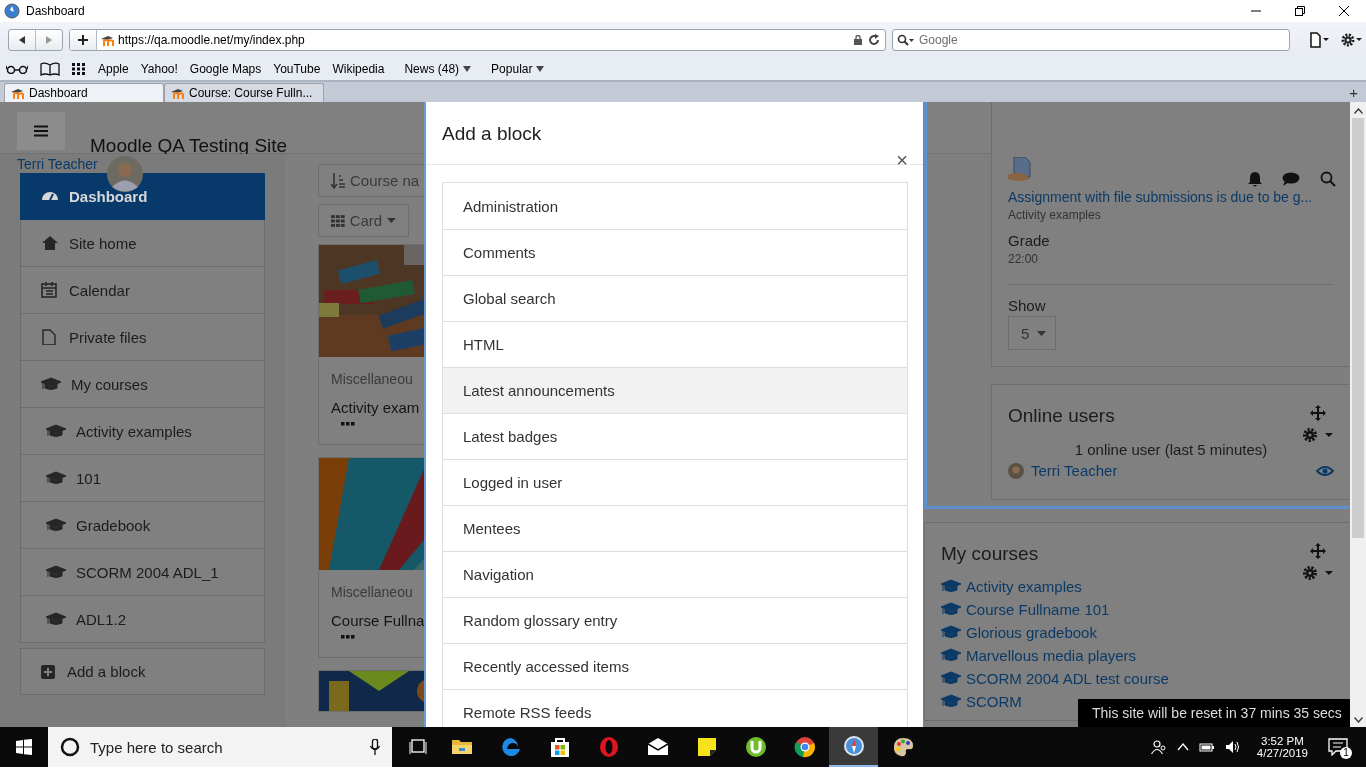  What do you see at coordinates (990, 554) in the screenshot?
I see `block-title: My courses` at bounding box center [990, 554].